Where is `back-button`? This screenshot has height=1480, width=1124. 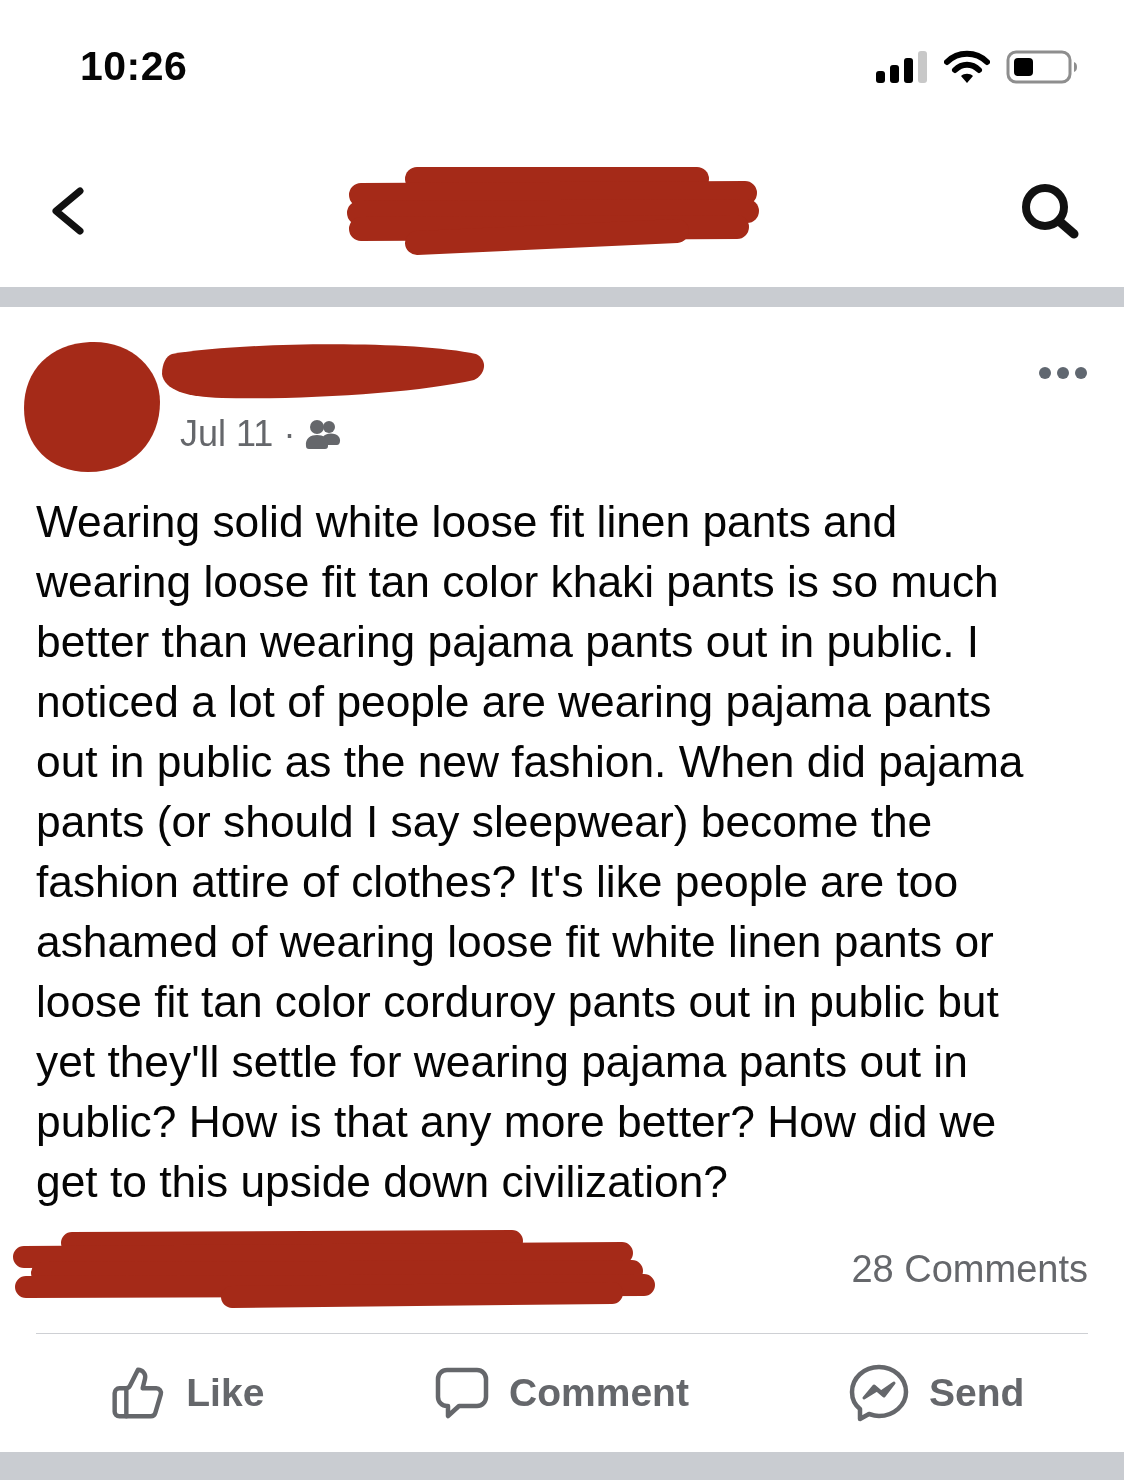
back-button is located at coordinates (68, 211).